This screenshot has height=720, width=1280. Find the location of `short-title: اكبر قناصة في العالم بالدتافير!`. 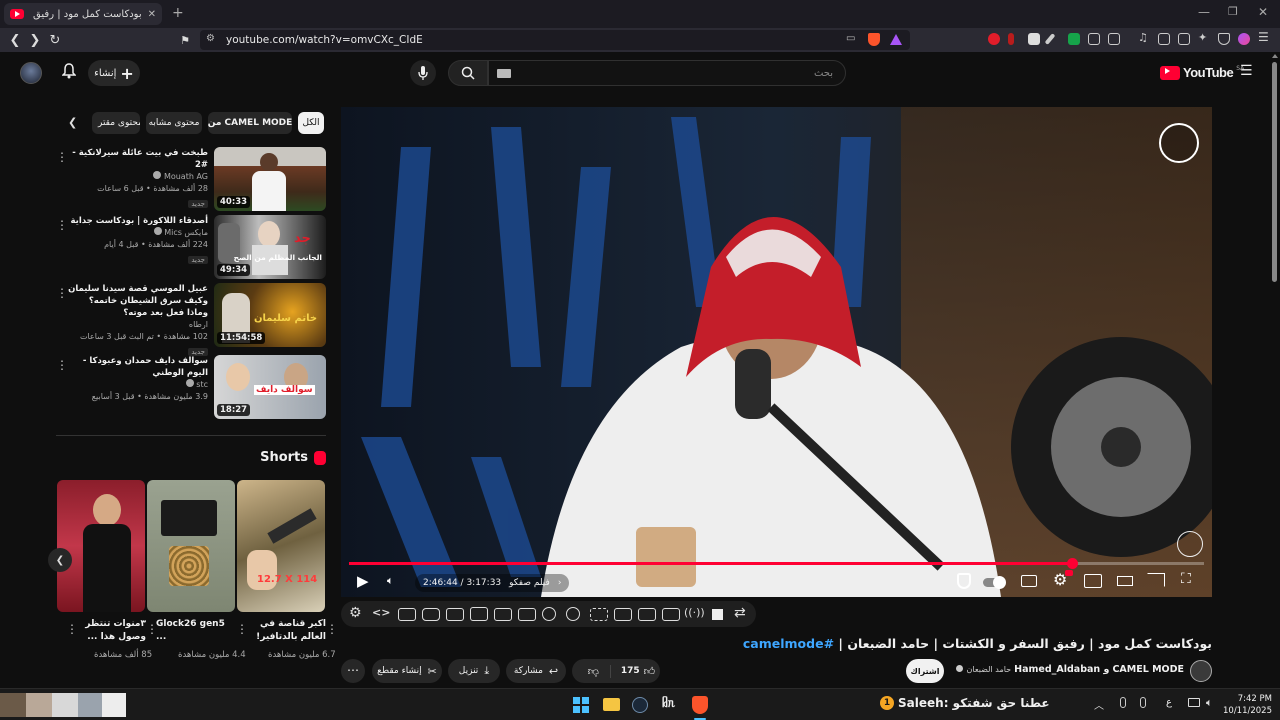

short-title: اكبر قناصة في العالم بالدتافير! is located at coordinates (286, 631).